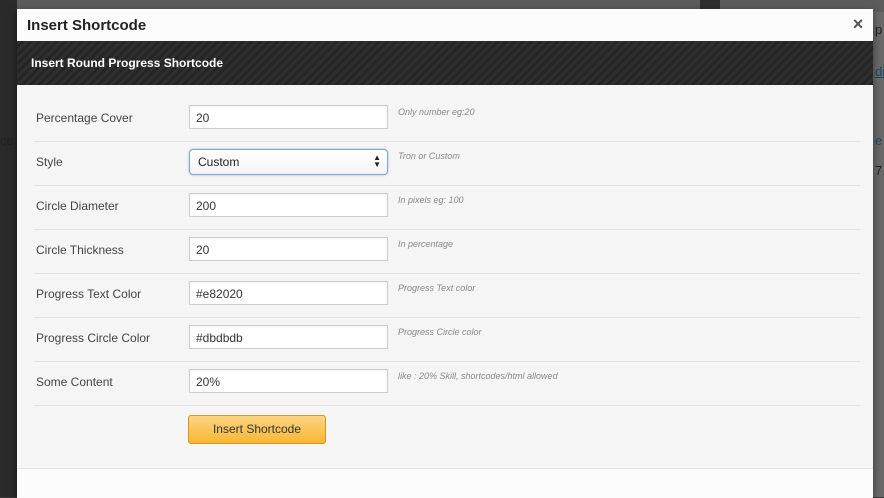  What do you see at coordinates (879, 140) in the screenshot?
I see `background-link-fragment: e` at bounding box center [879, 140].